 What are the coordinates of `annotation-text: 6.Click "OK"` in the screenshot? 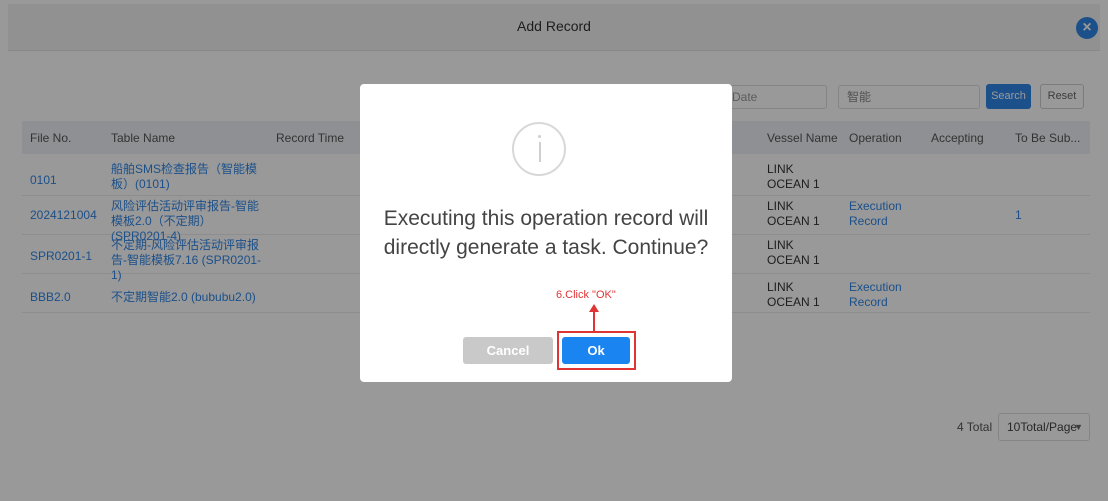 It's located at (586, 295).